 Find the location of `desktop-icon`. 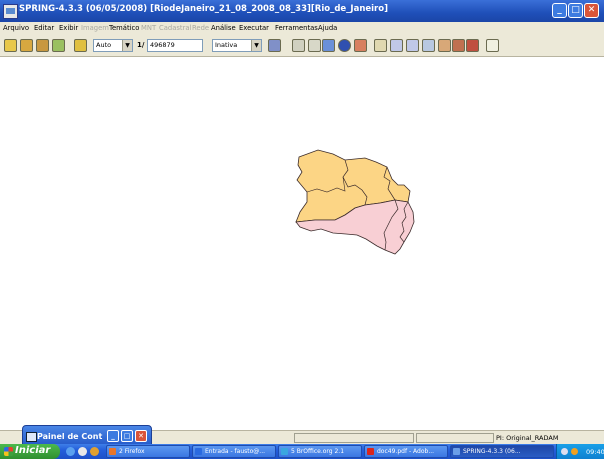

desktop-icon is located at coordinates (82, 451).